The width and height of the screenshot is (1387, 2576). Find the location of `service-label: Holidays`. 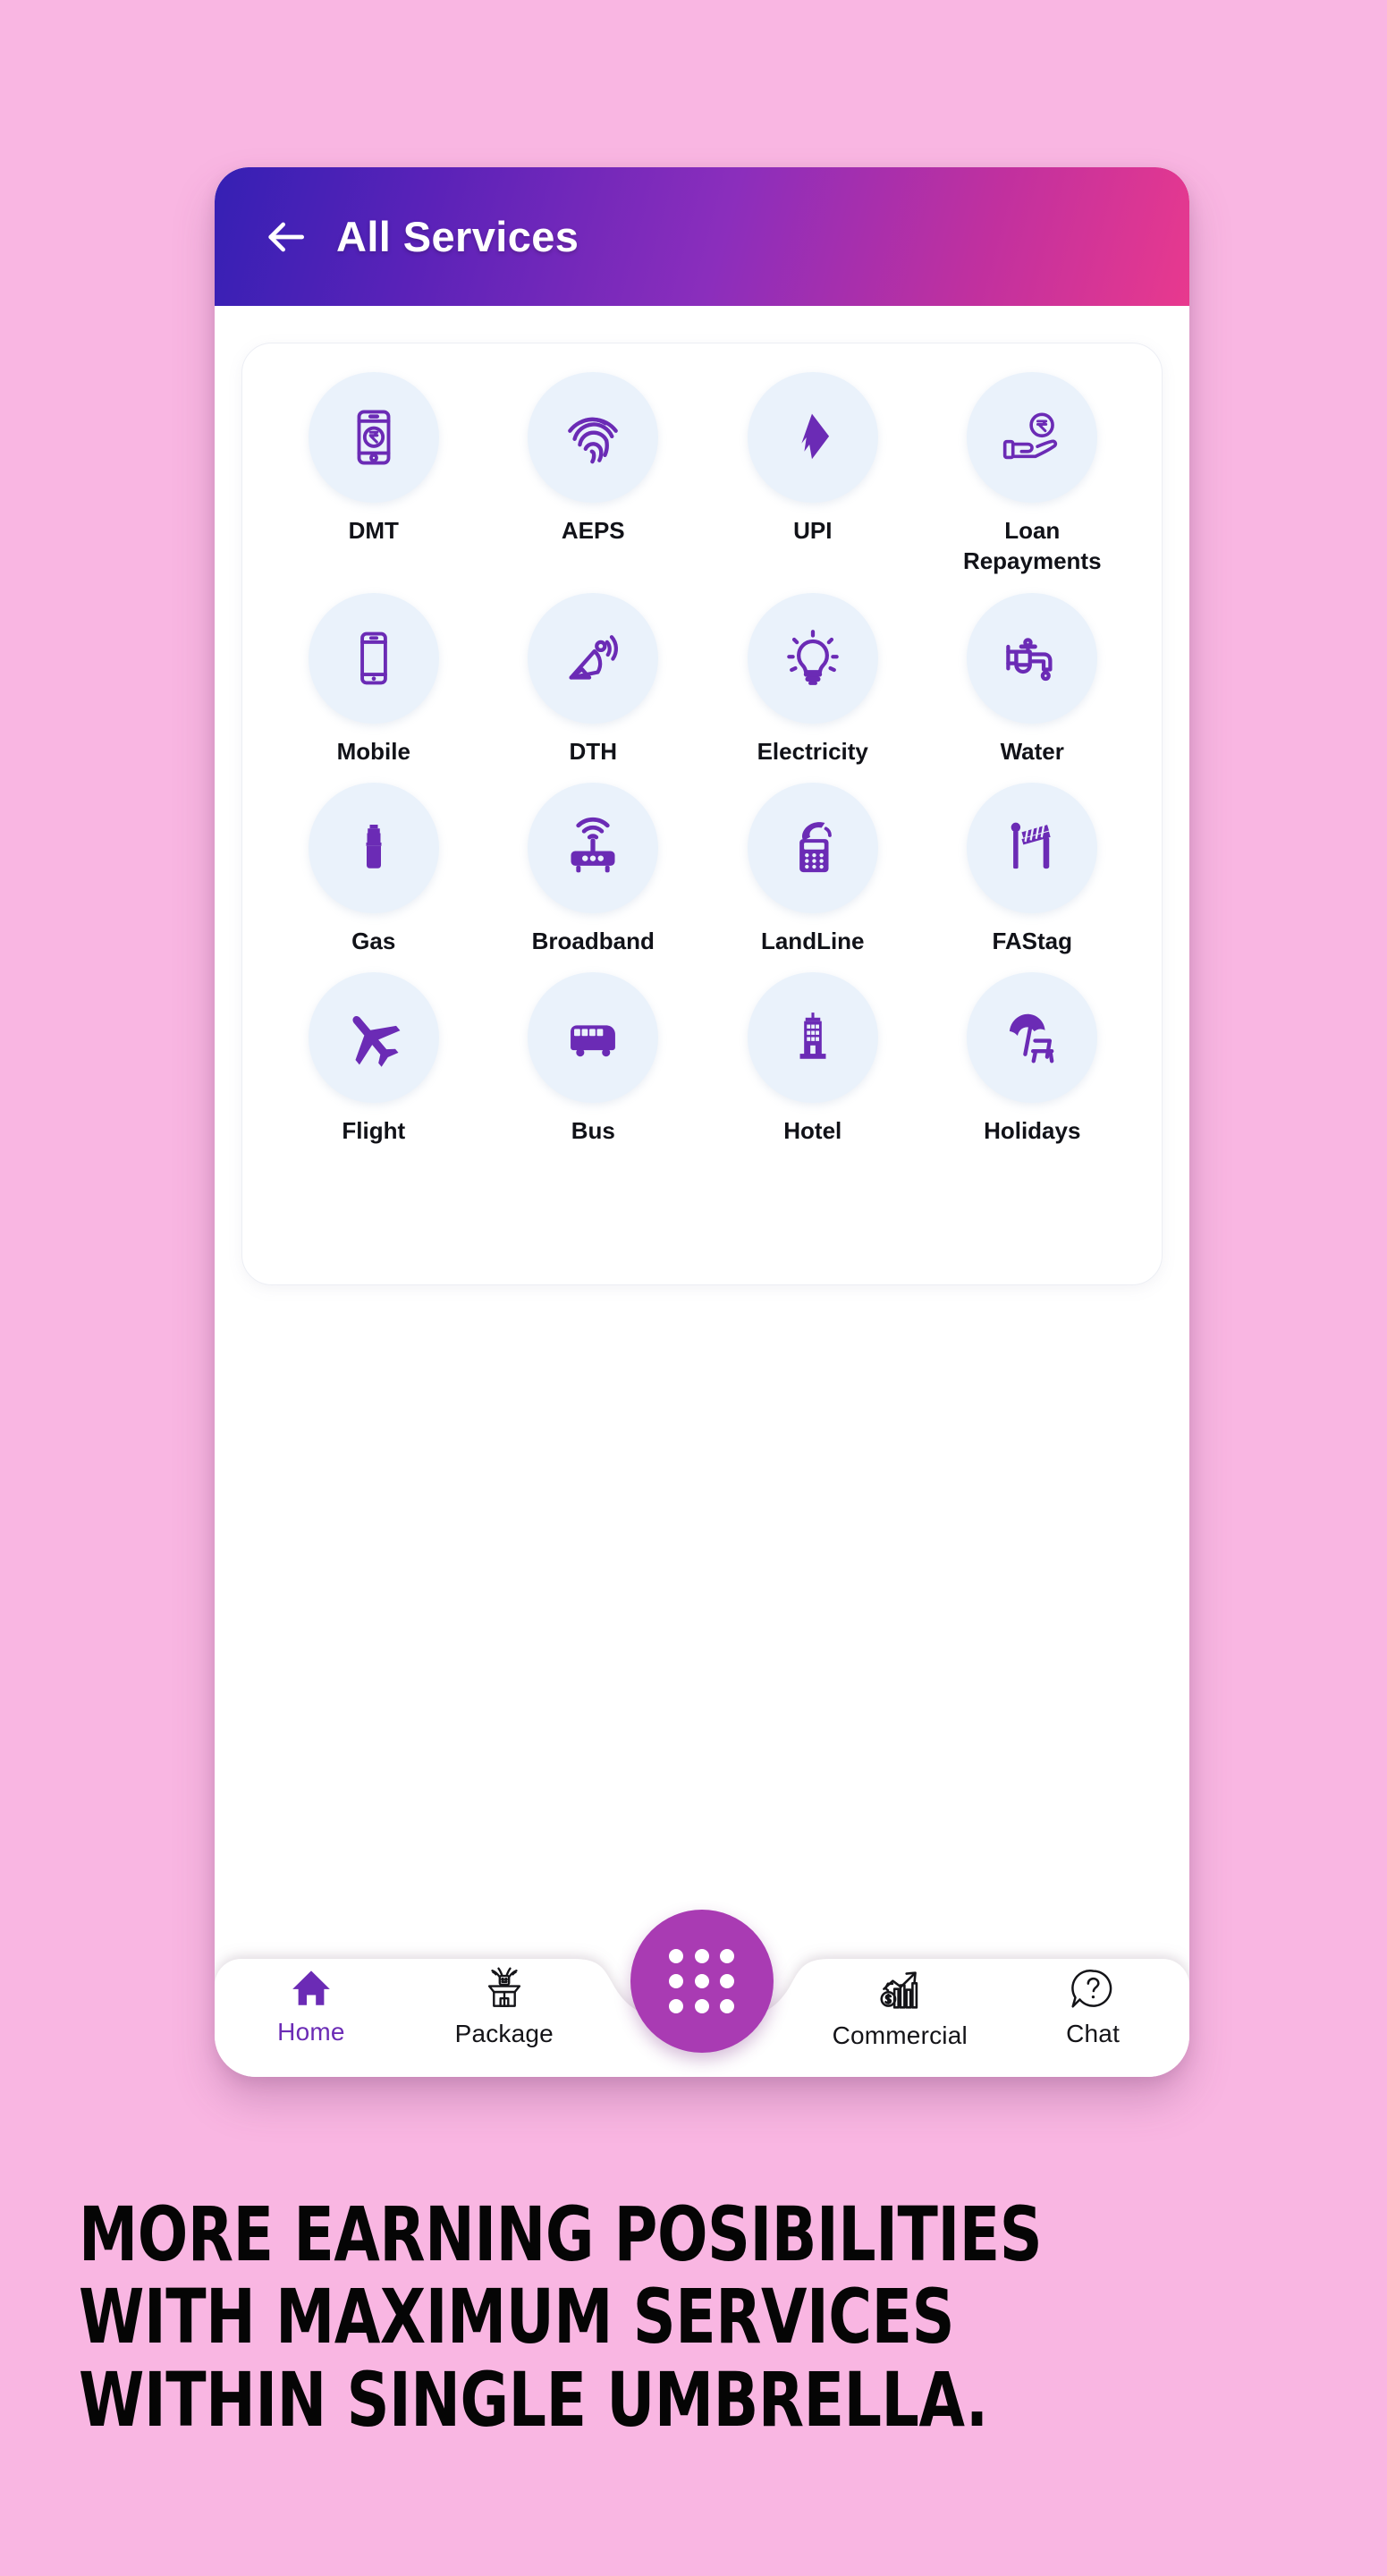

service-label: Holidays is located at coordinates (1032, 1131).